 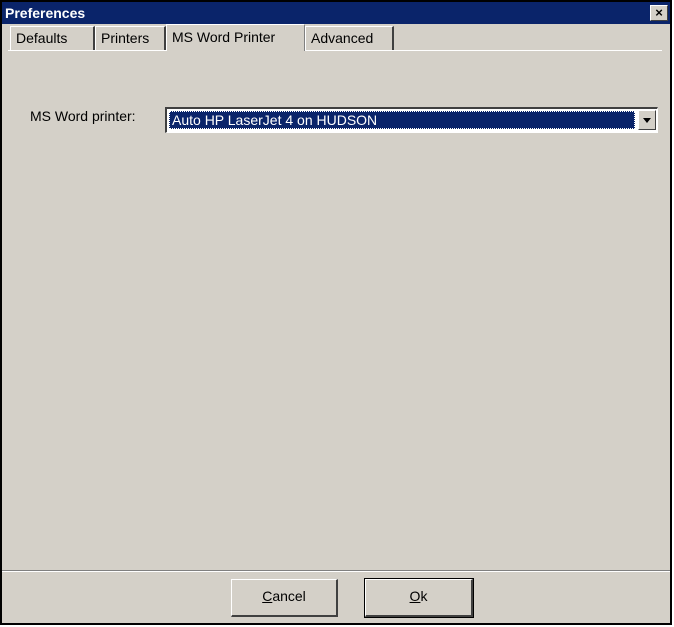 I want to click on ok-mnemonic: O, so click(x=415, y=596).